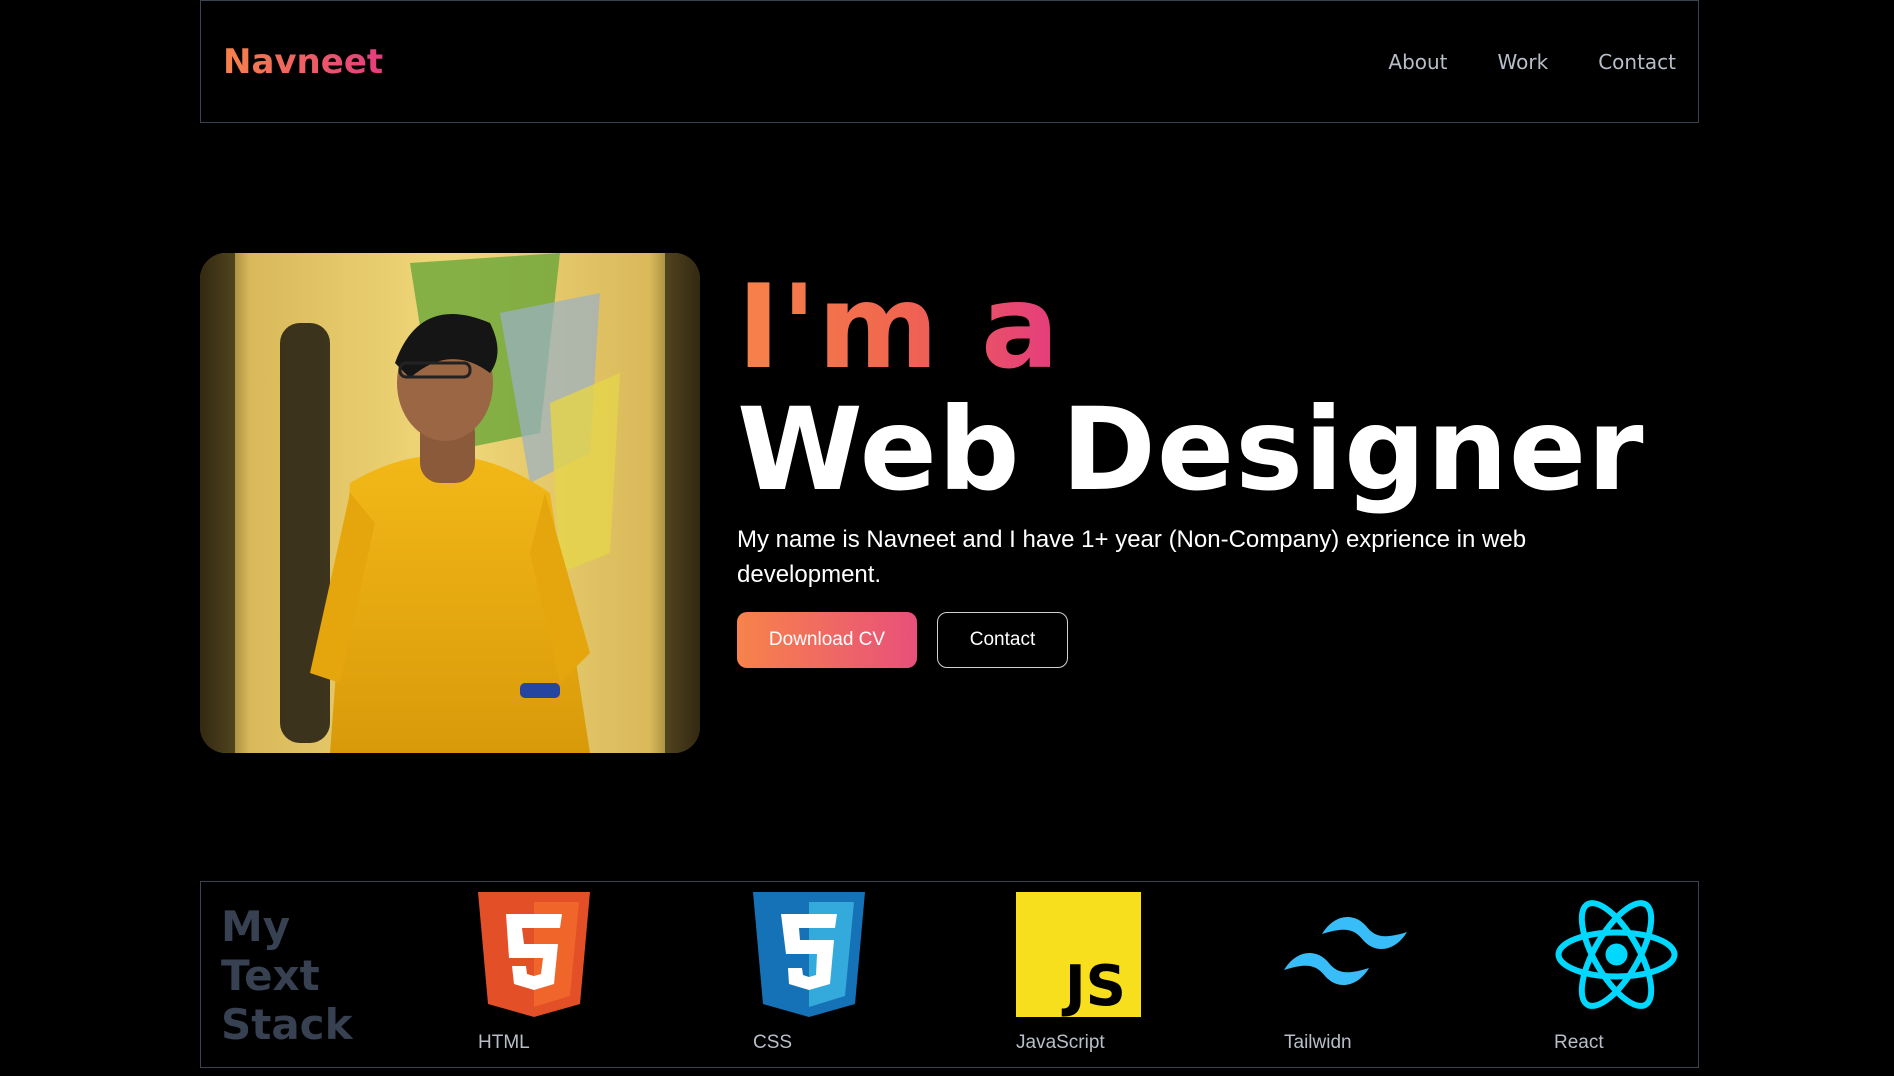  Describe the element at coordinates (1345, 951) in the screenshot. I see `tailwind-icon` at that location.